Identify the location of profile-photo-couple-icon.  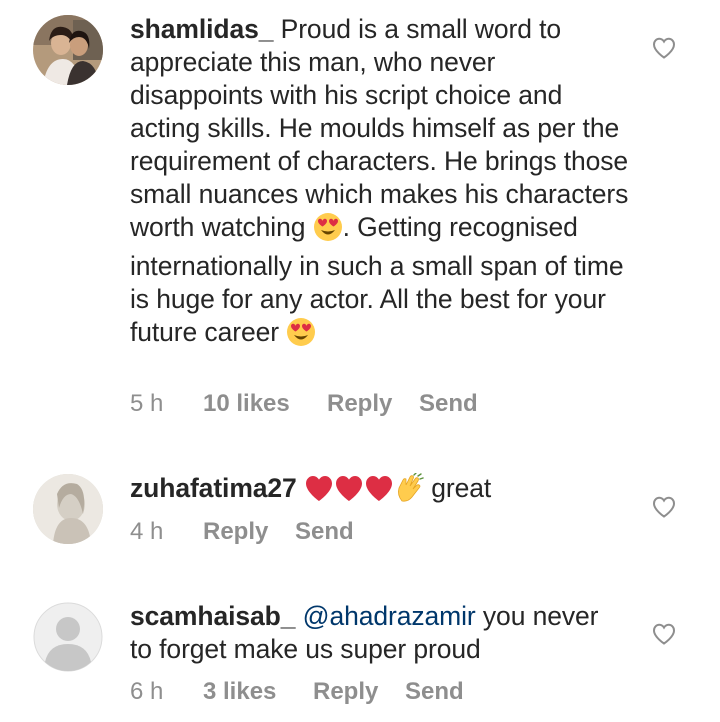
(68, 50).